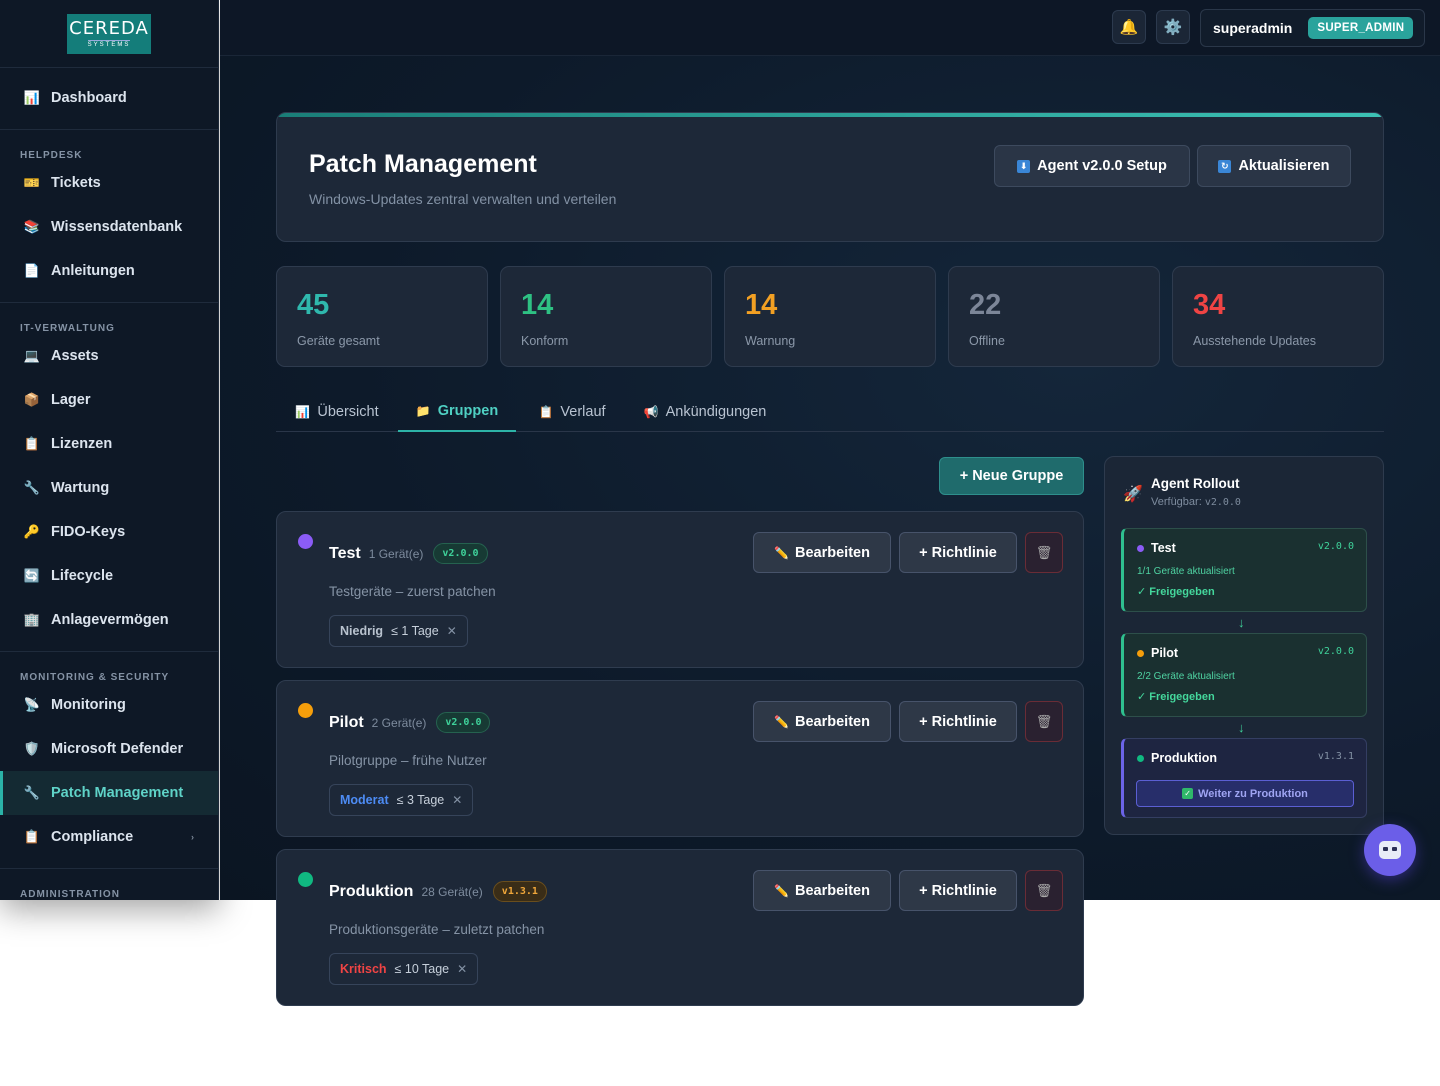 This screenshot has height=1086, width=1440. What do you see at coordinates (1188, 793) in the screenshot?
I see `check-icon: ✓` at bounding box center [1188, 793].